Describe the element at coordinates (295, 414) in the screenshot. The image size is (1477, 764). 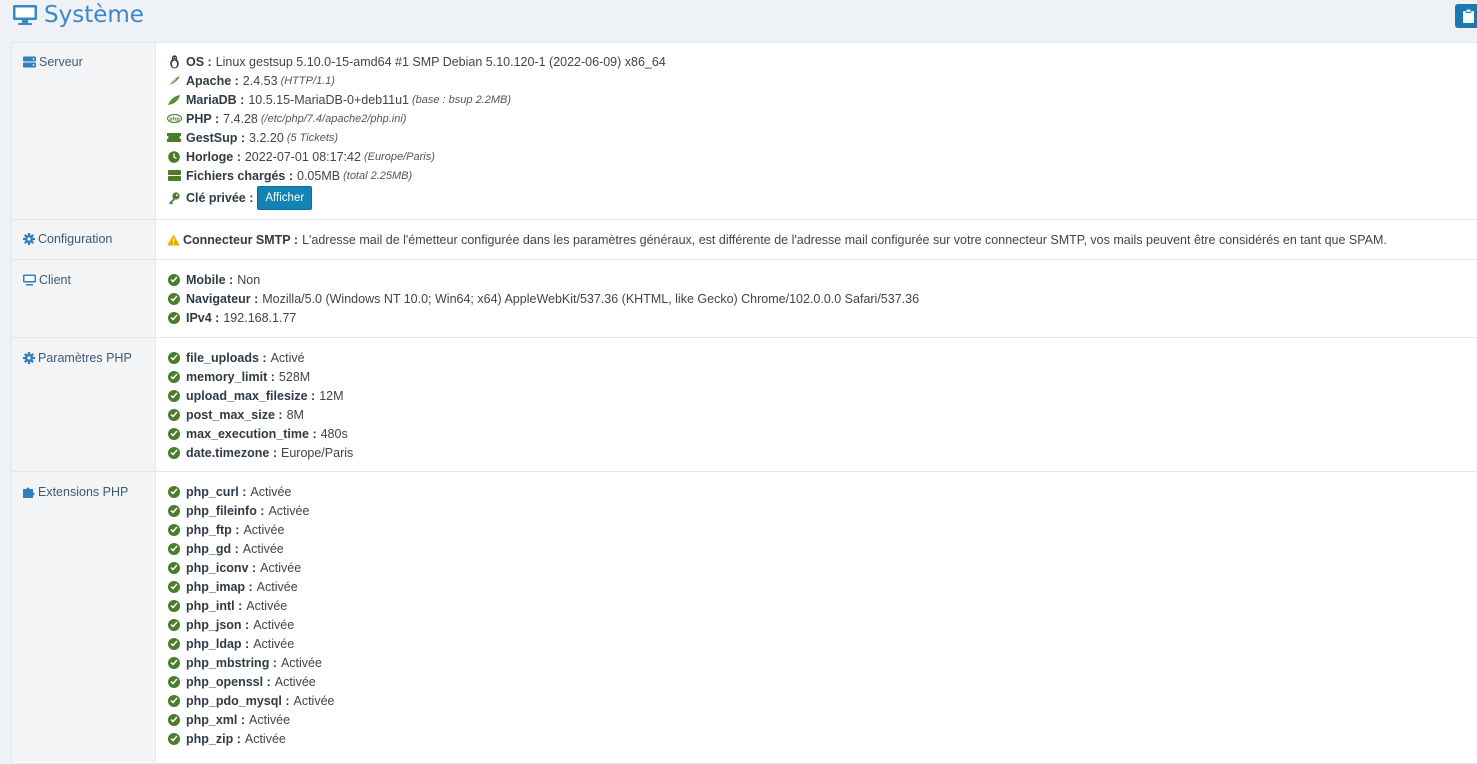
I see `php-param-value: 8M` at that location.